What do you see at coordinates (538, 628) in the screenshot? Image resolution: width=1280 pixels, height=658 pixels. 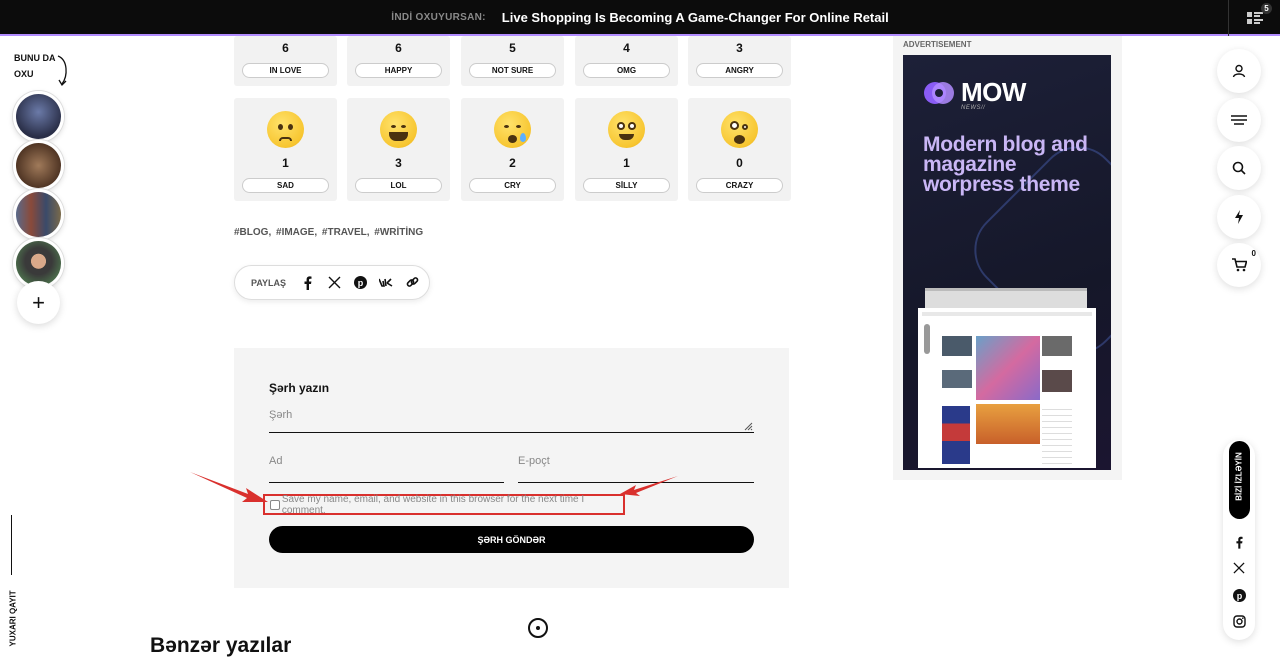 I see `loading-spinner-icon` at bounding box center [538, 628].